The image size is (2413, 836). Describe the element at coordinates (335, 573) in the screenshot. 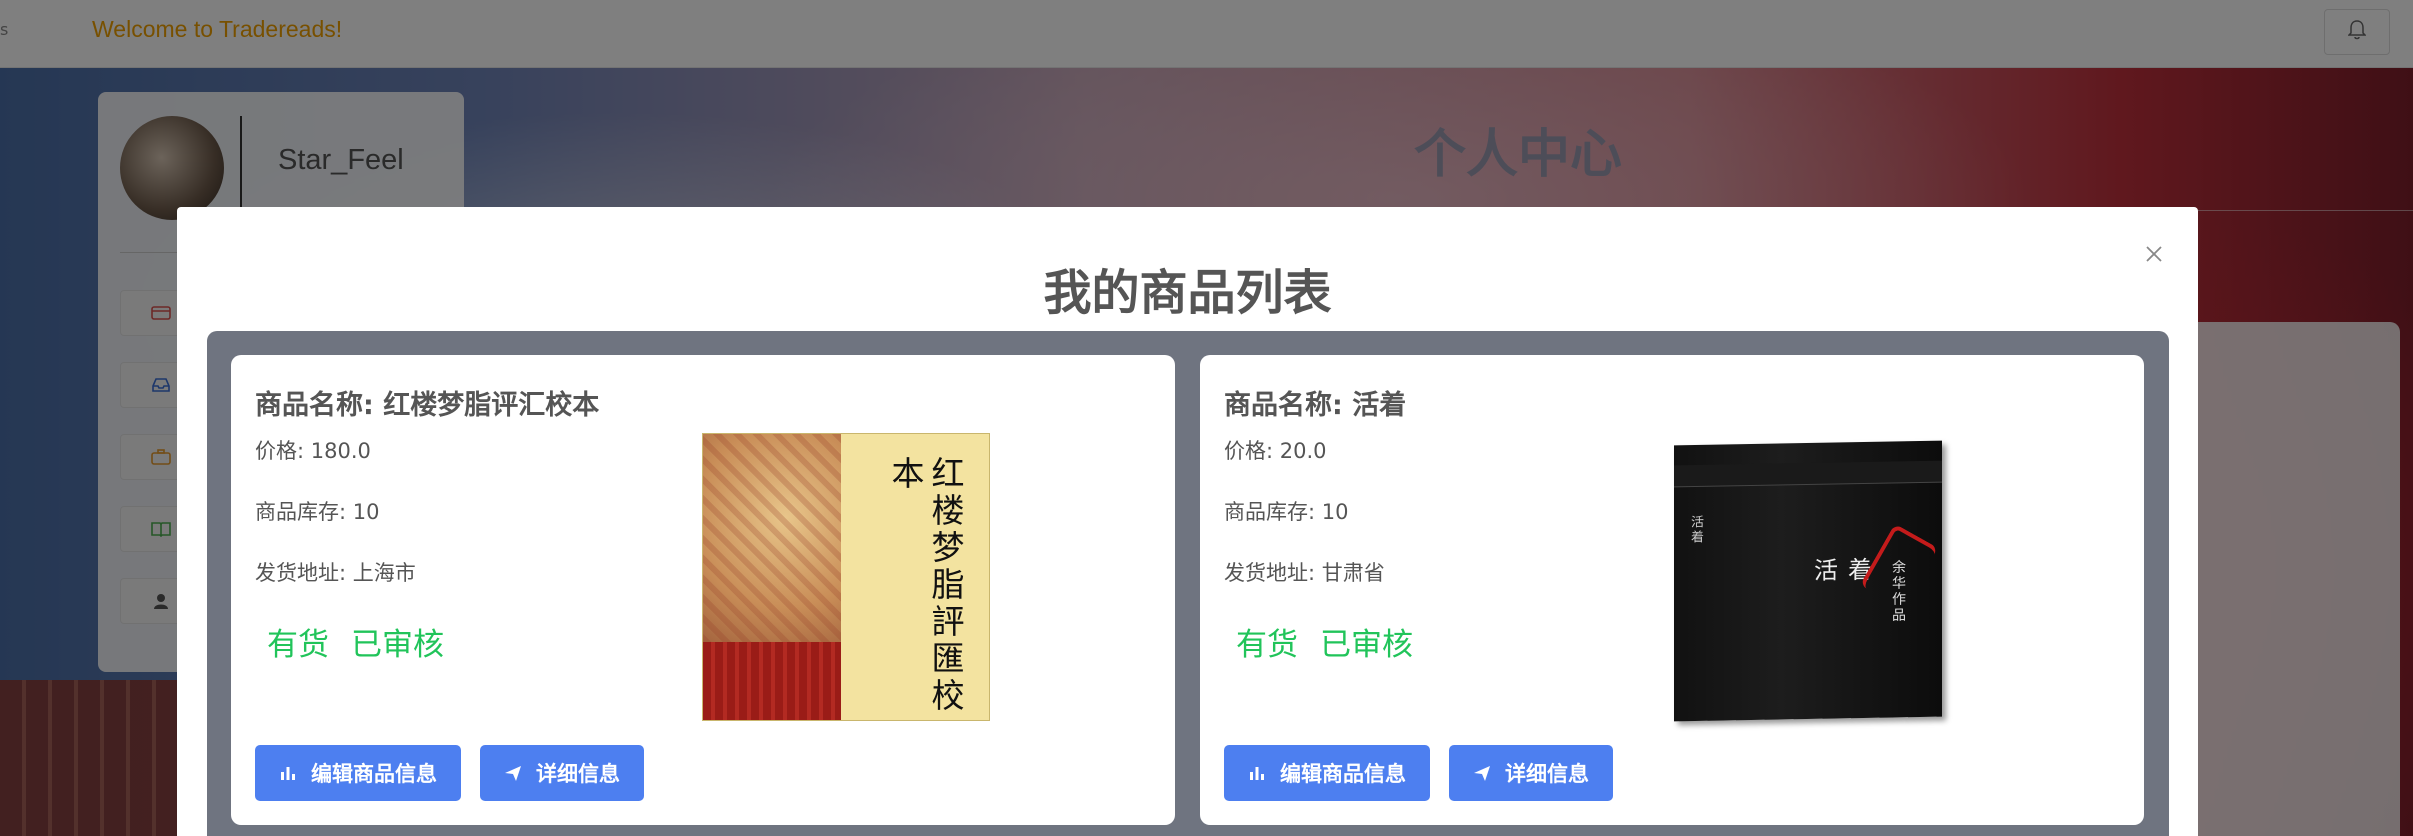

I see `product-address: 发货地址: 上海市` at that location.